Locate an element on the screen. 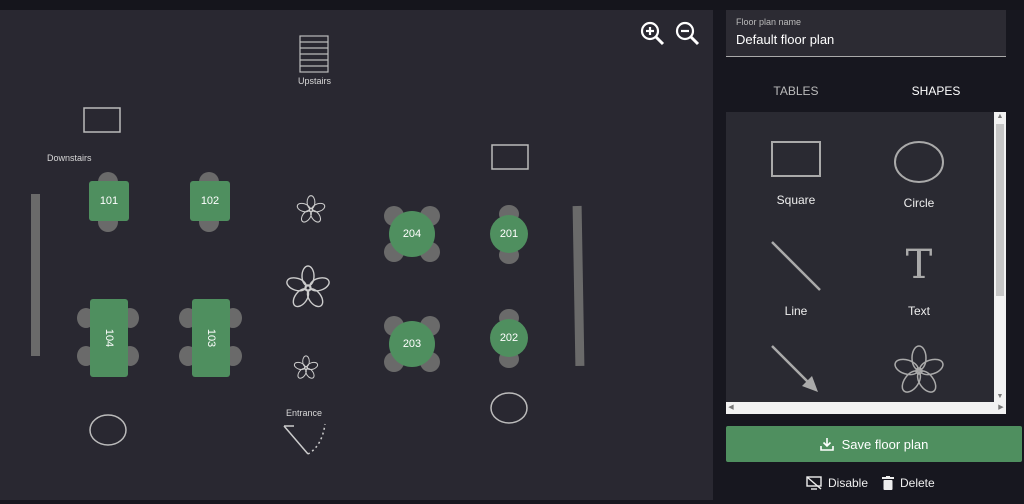  disable-button: Disable is located at coordinates (837, 483).